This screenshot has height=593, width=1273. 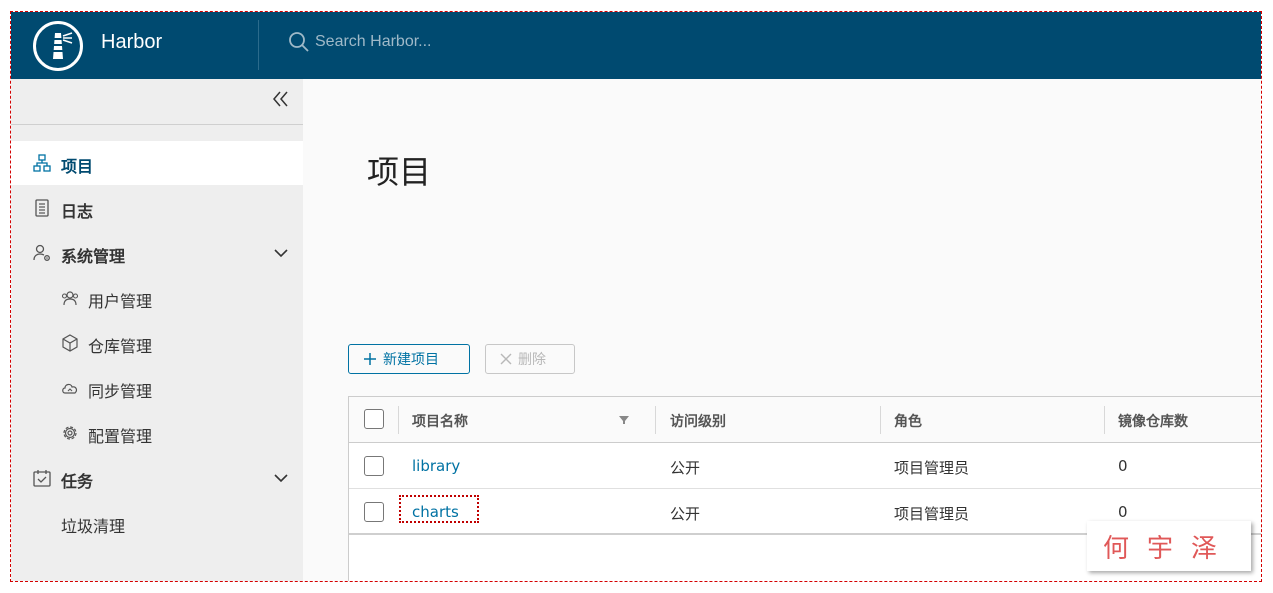 What do you see at coordinates (157, 523) in the screenshot?
I see `sidebar-item-gc: 垃圾清理` at bounding box center [157, 523].